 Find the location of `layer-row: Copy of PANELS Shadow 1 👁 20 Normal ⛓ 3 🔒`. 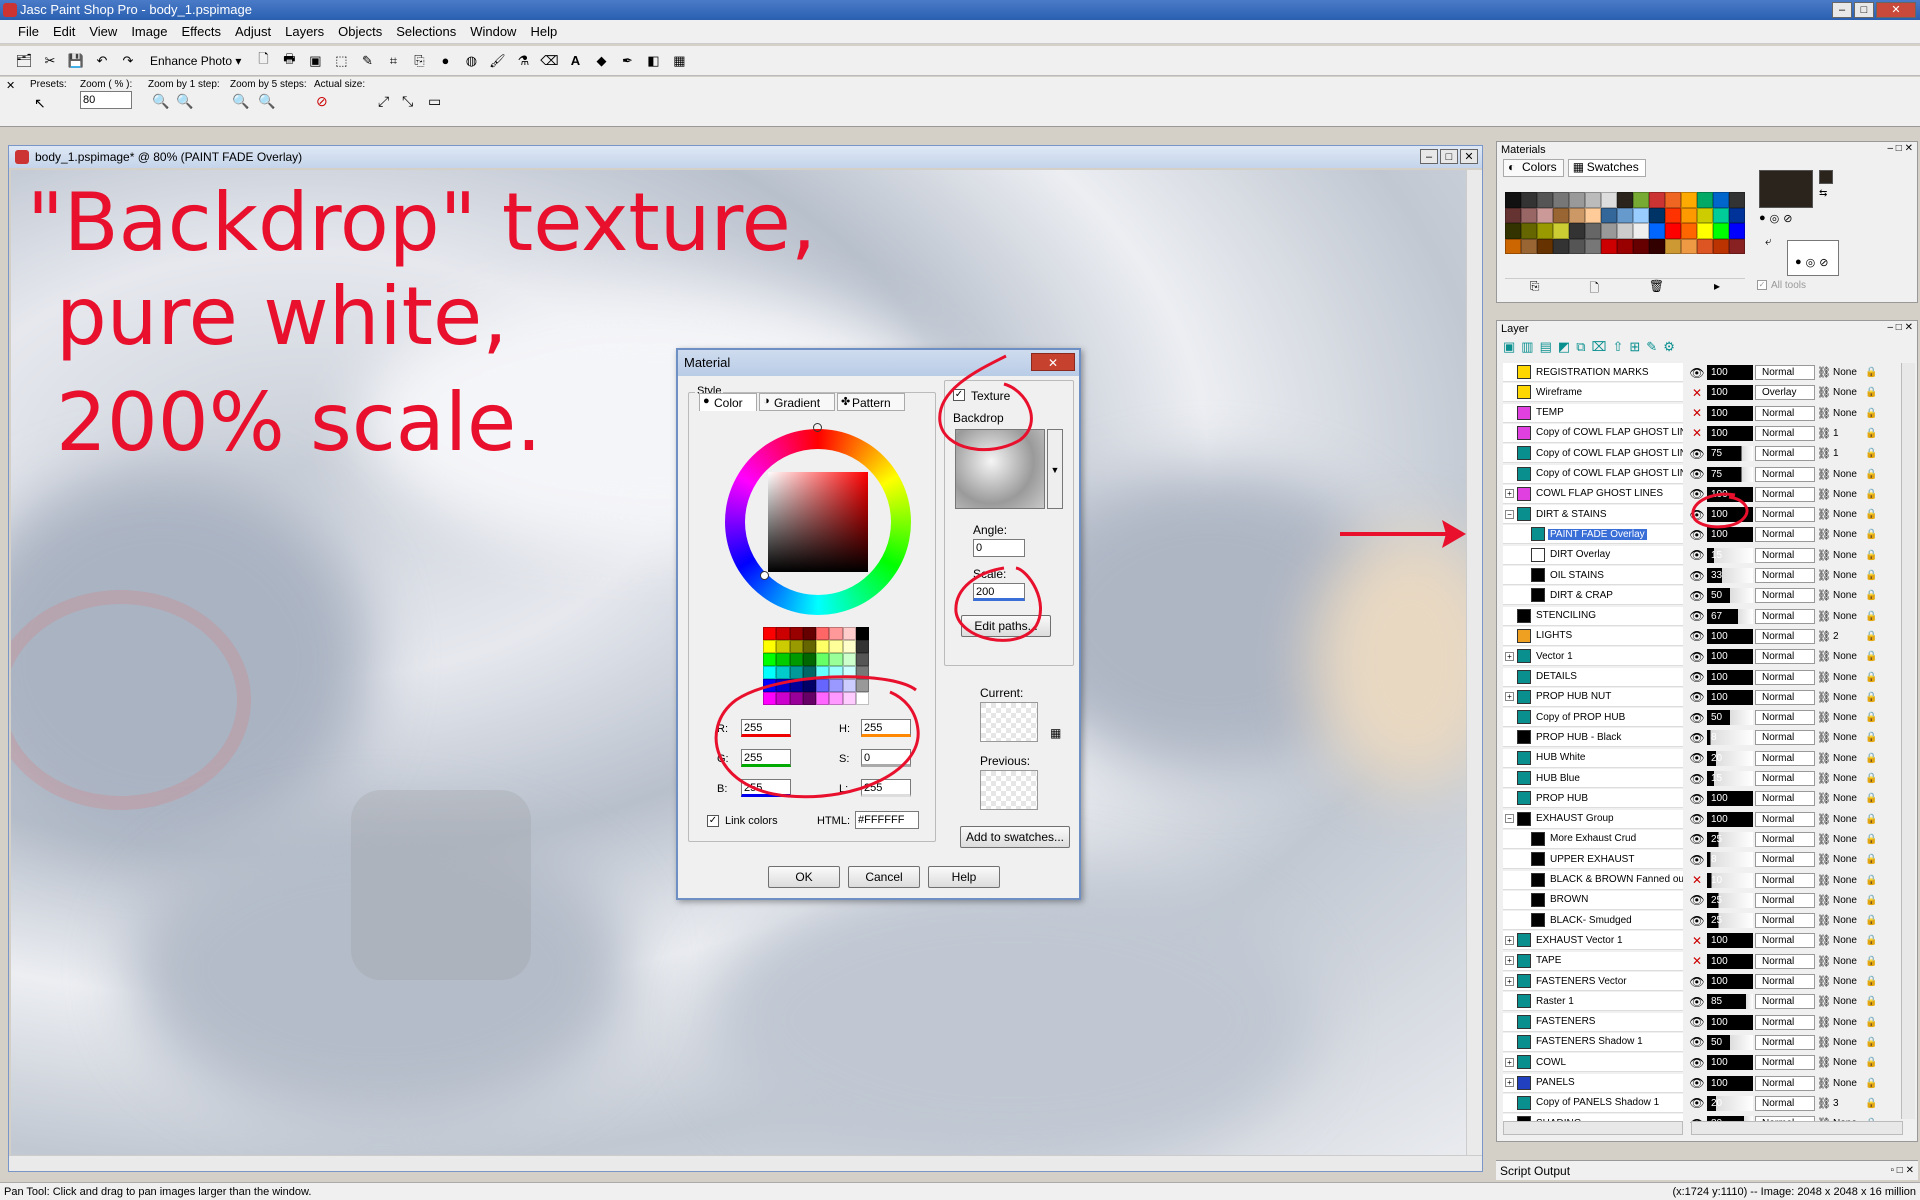

layer-row: Copy of PANELS Shadow 1 👁 20 Normal ⛓ 3 🔒 is located at coordinates (1709, 1103).